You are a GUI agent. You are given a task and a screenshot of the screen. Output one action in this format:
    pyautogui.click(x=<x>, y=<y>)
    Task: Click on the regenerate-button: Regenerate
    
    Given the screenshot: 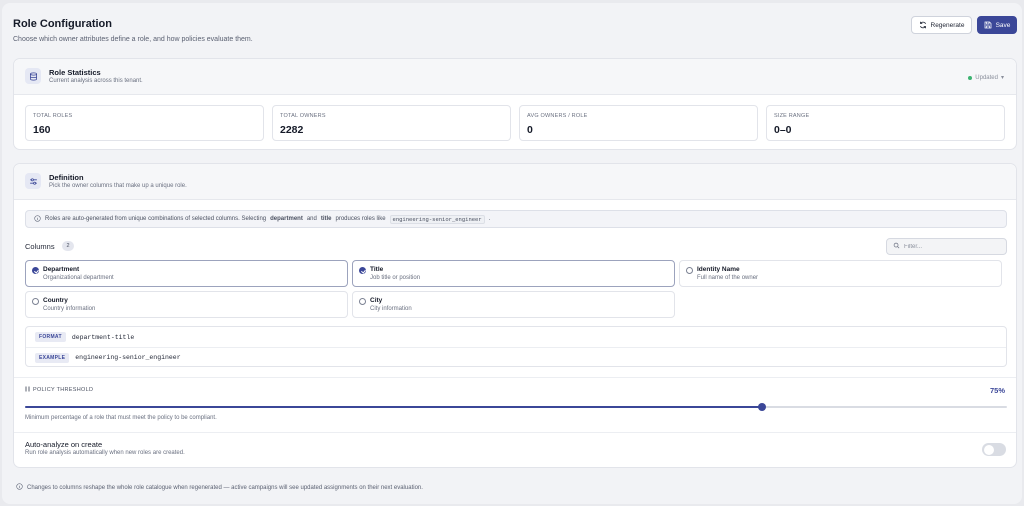 What is the action you would take?
    pyautogui.click(x=941, y=25)
    